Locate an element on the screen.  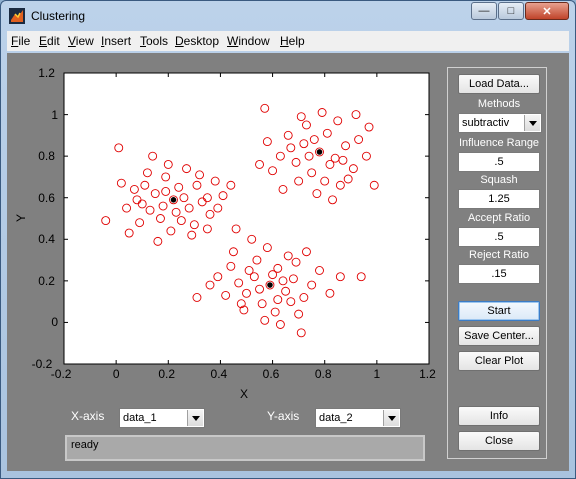
x-tick-label: 0 is located at coordinates (116, 374).